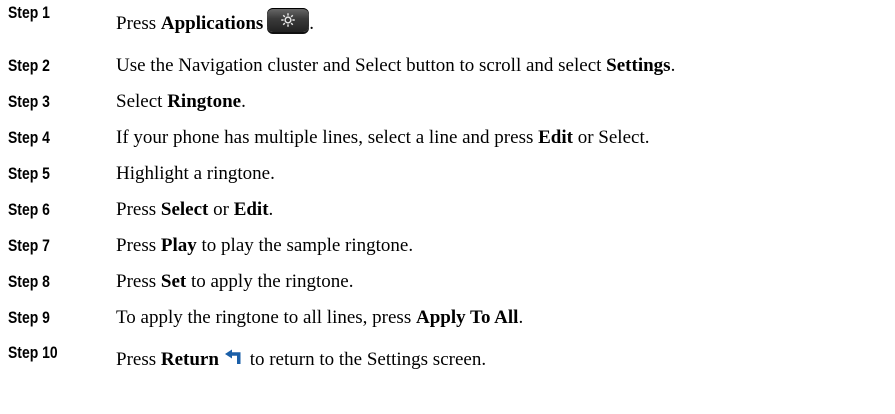 The image size is (895, 414). I want to click on step-6: Step 6 Press Select or Edit., so click(447, 210).